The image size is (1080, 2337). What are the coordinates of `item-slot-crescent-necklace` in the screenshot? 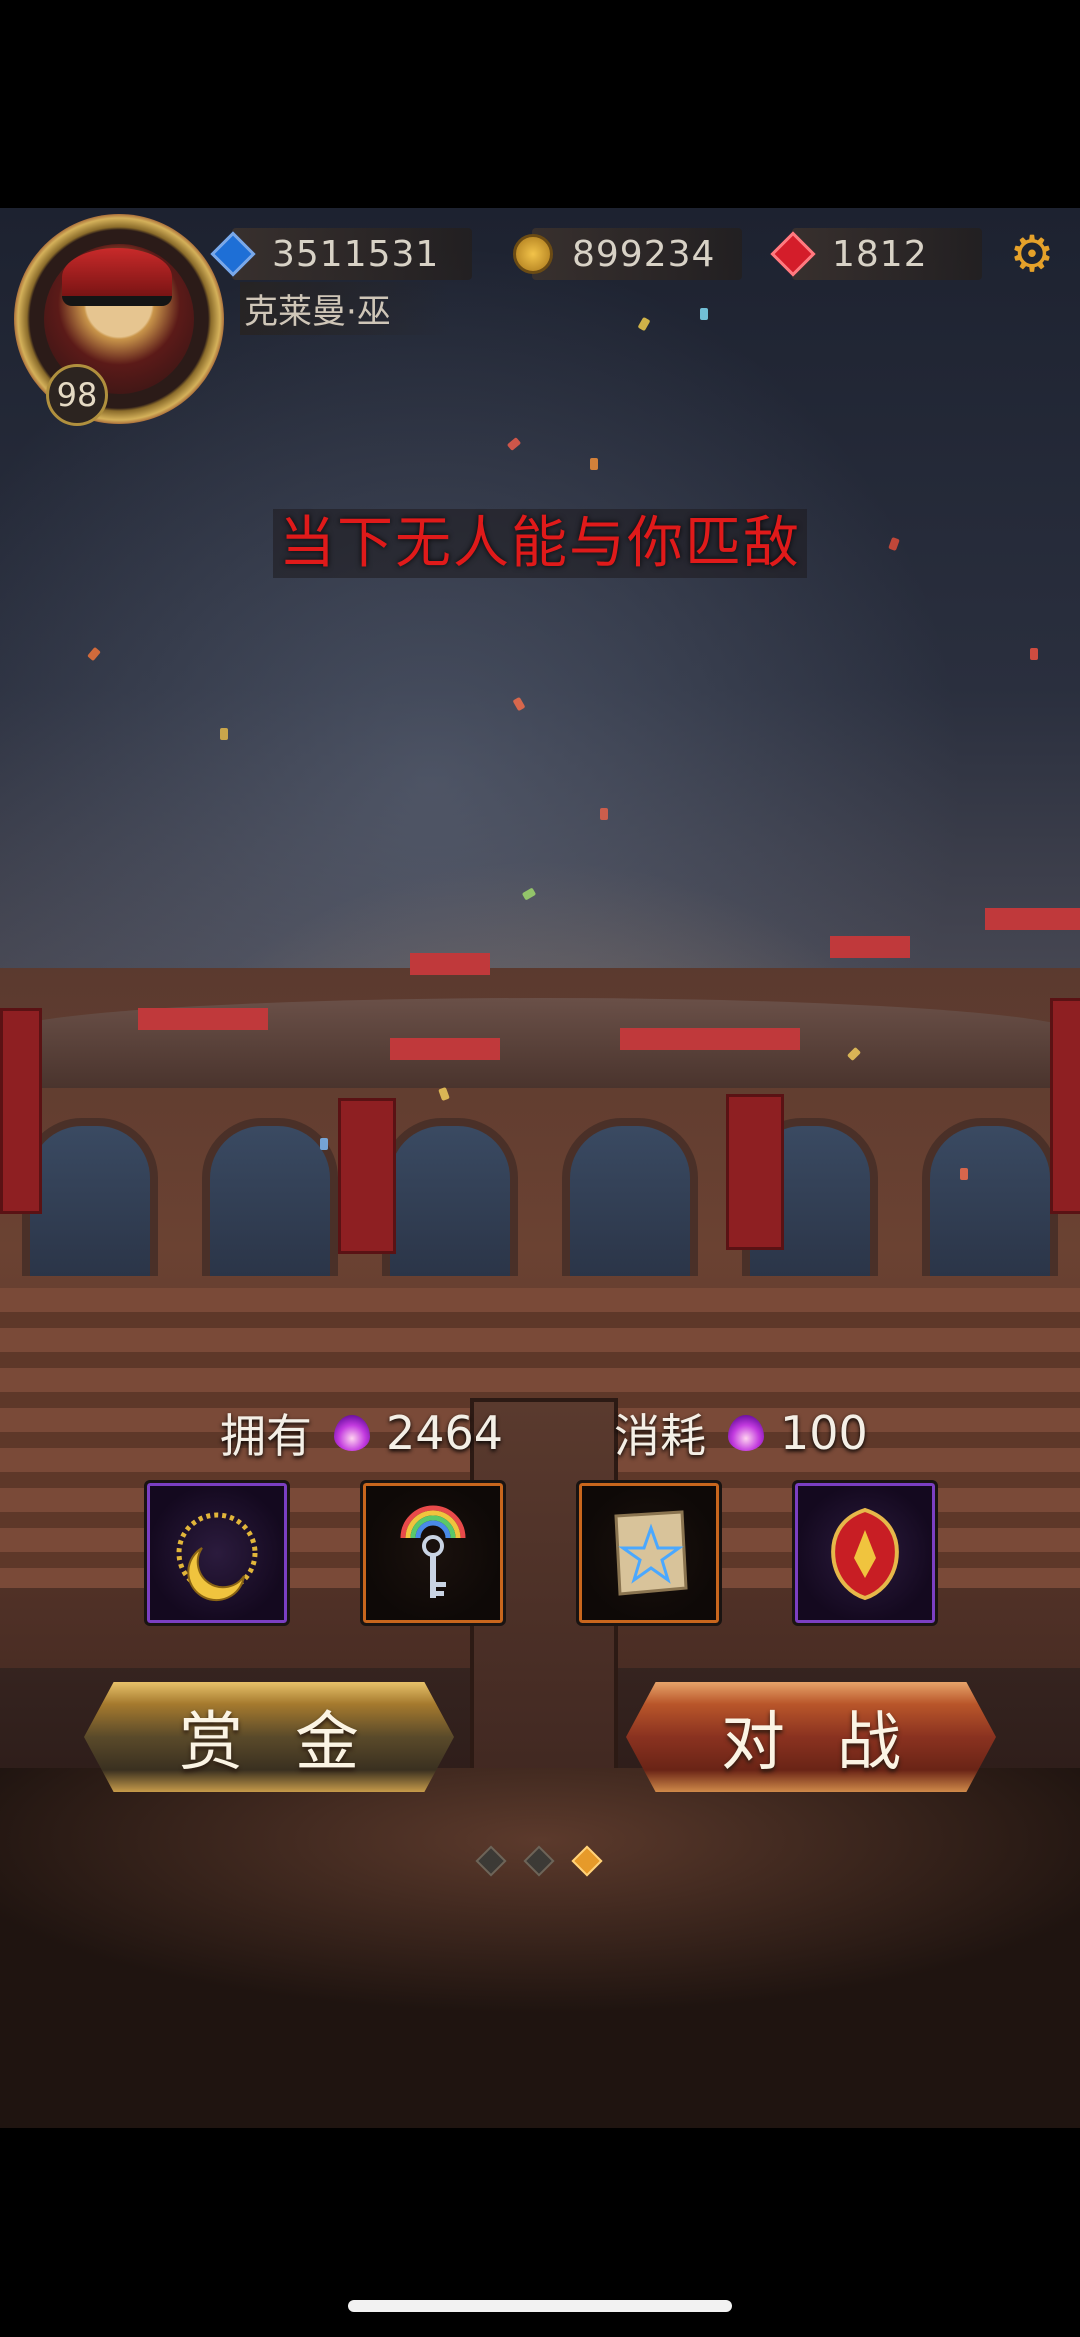 It's located at (217, 1553).